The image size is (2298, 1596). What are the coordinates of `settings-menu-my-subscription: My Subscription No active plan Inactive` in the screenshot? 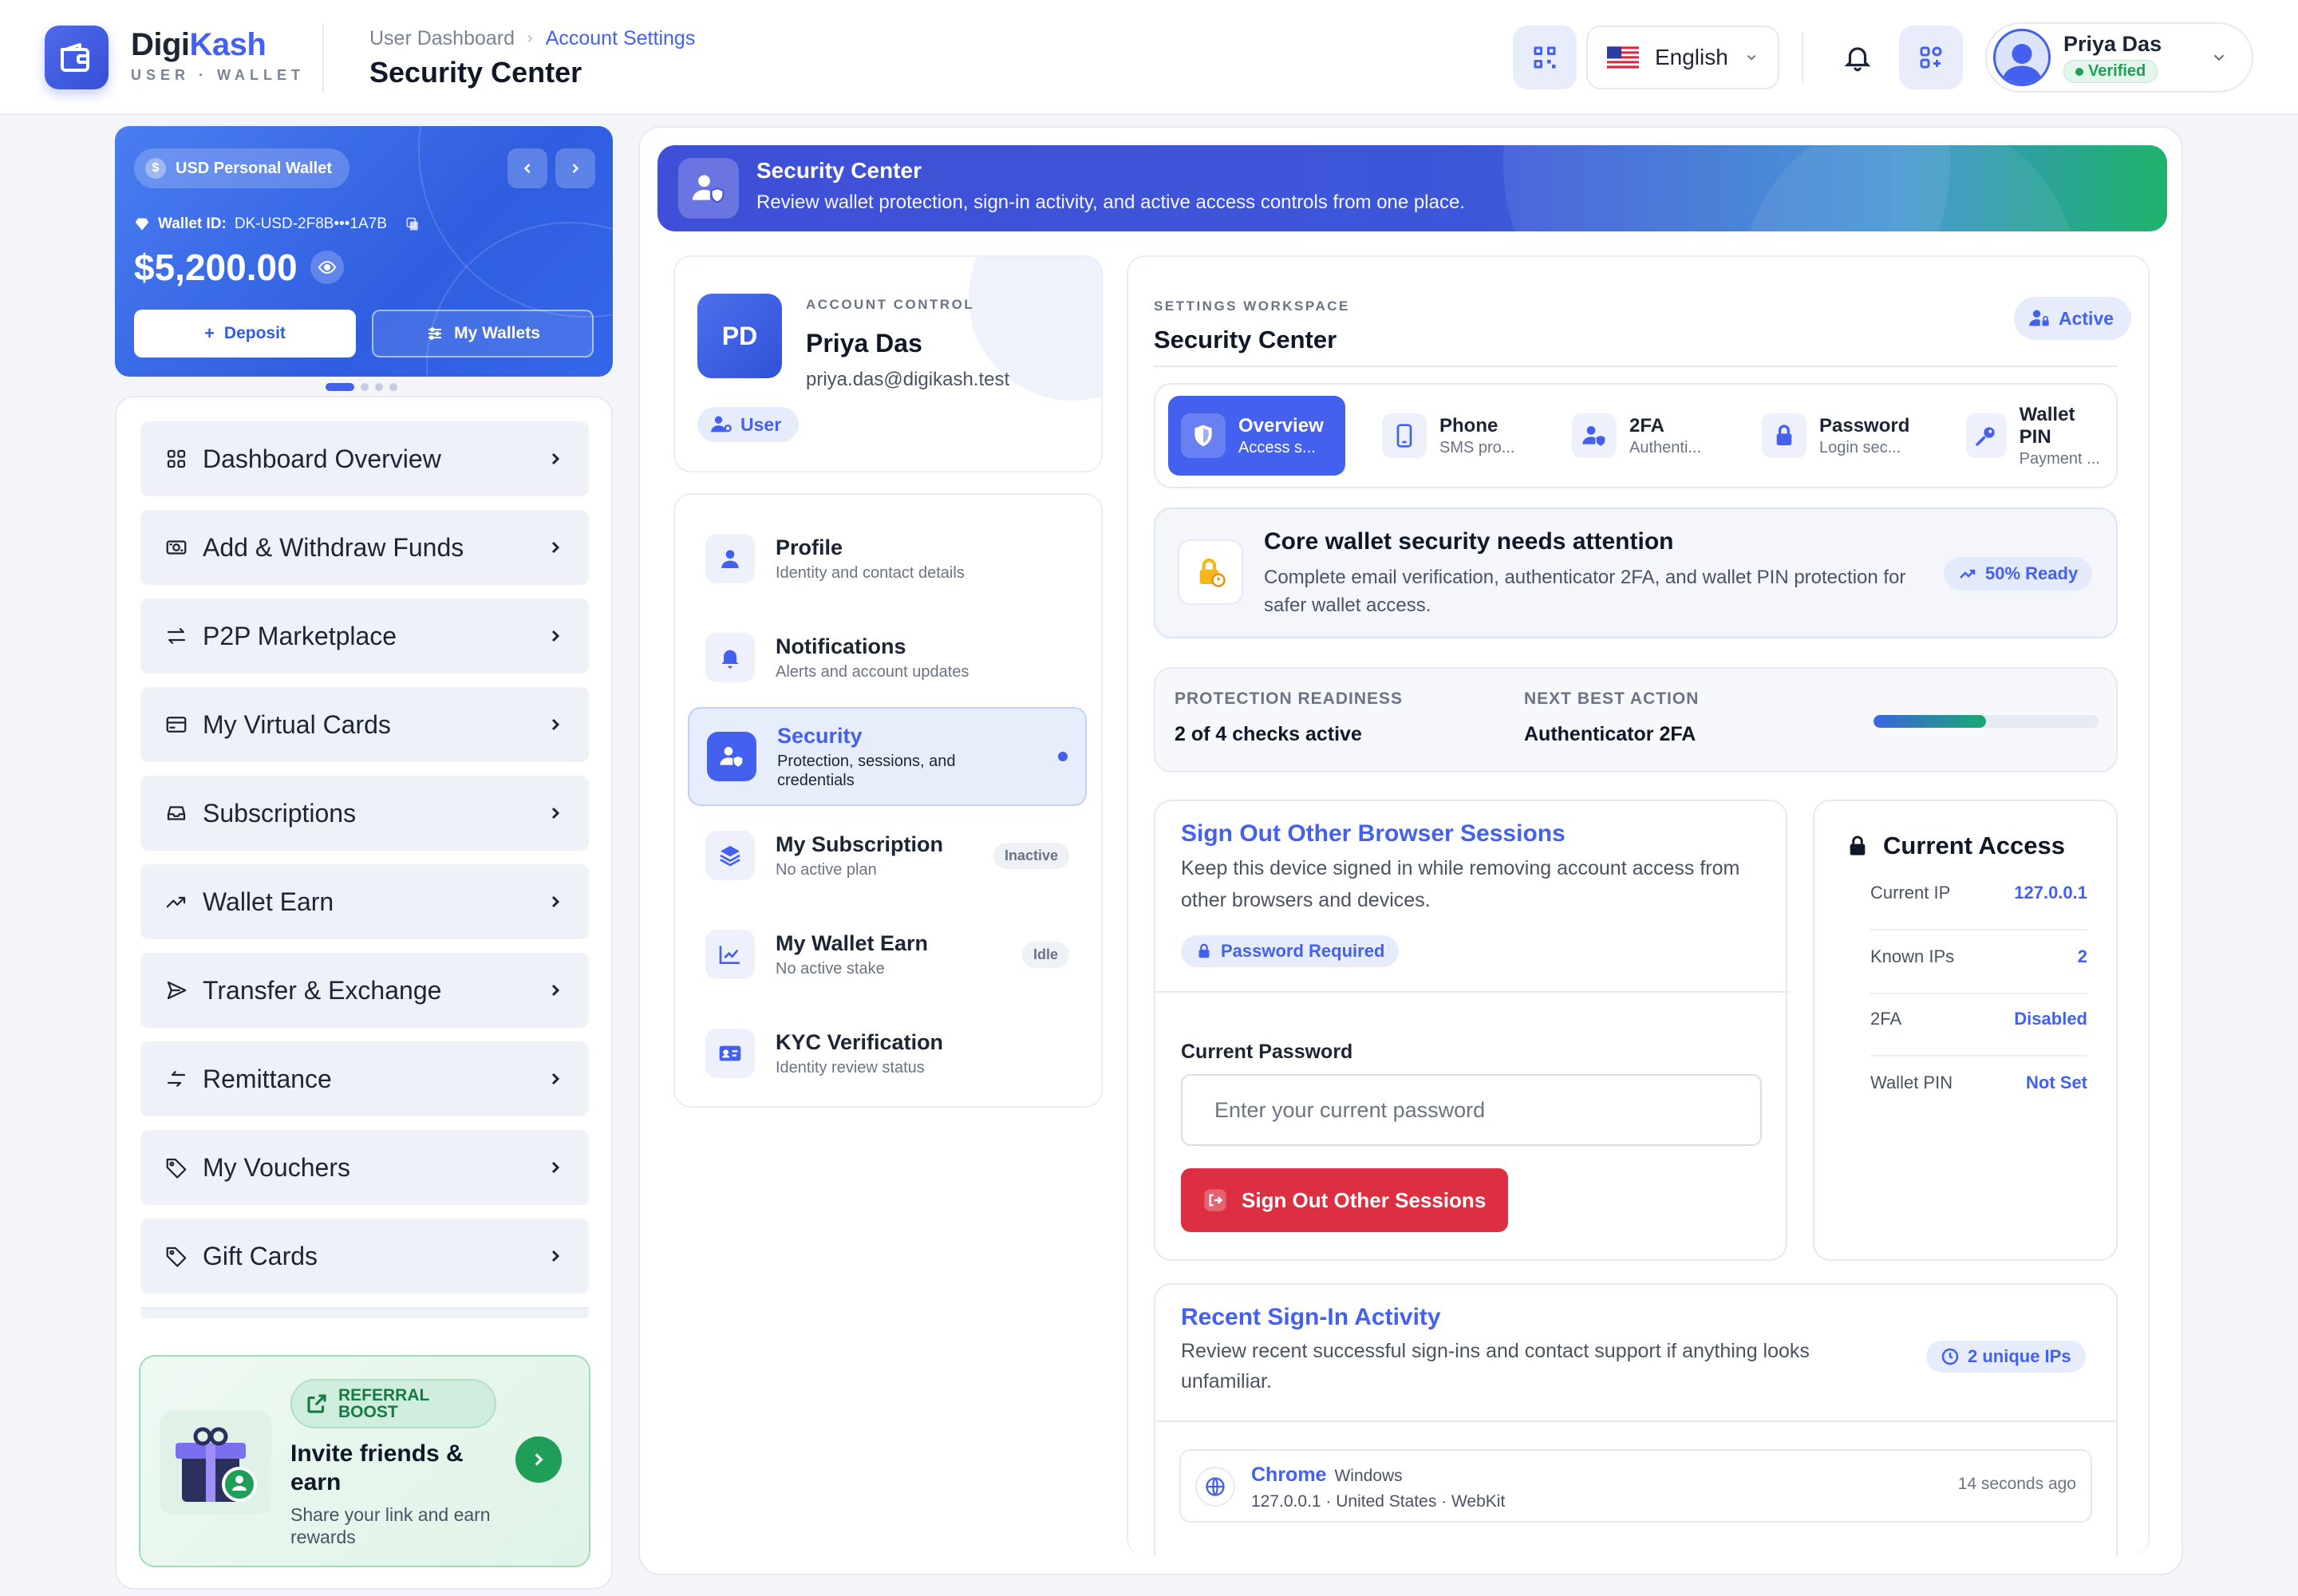 It's located at (887, 855).